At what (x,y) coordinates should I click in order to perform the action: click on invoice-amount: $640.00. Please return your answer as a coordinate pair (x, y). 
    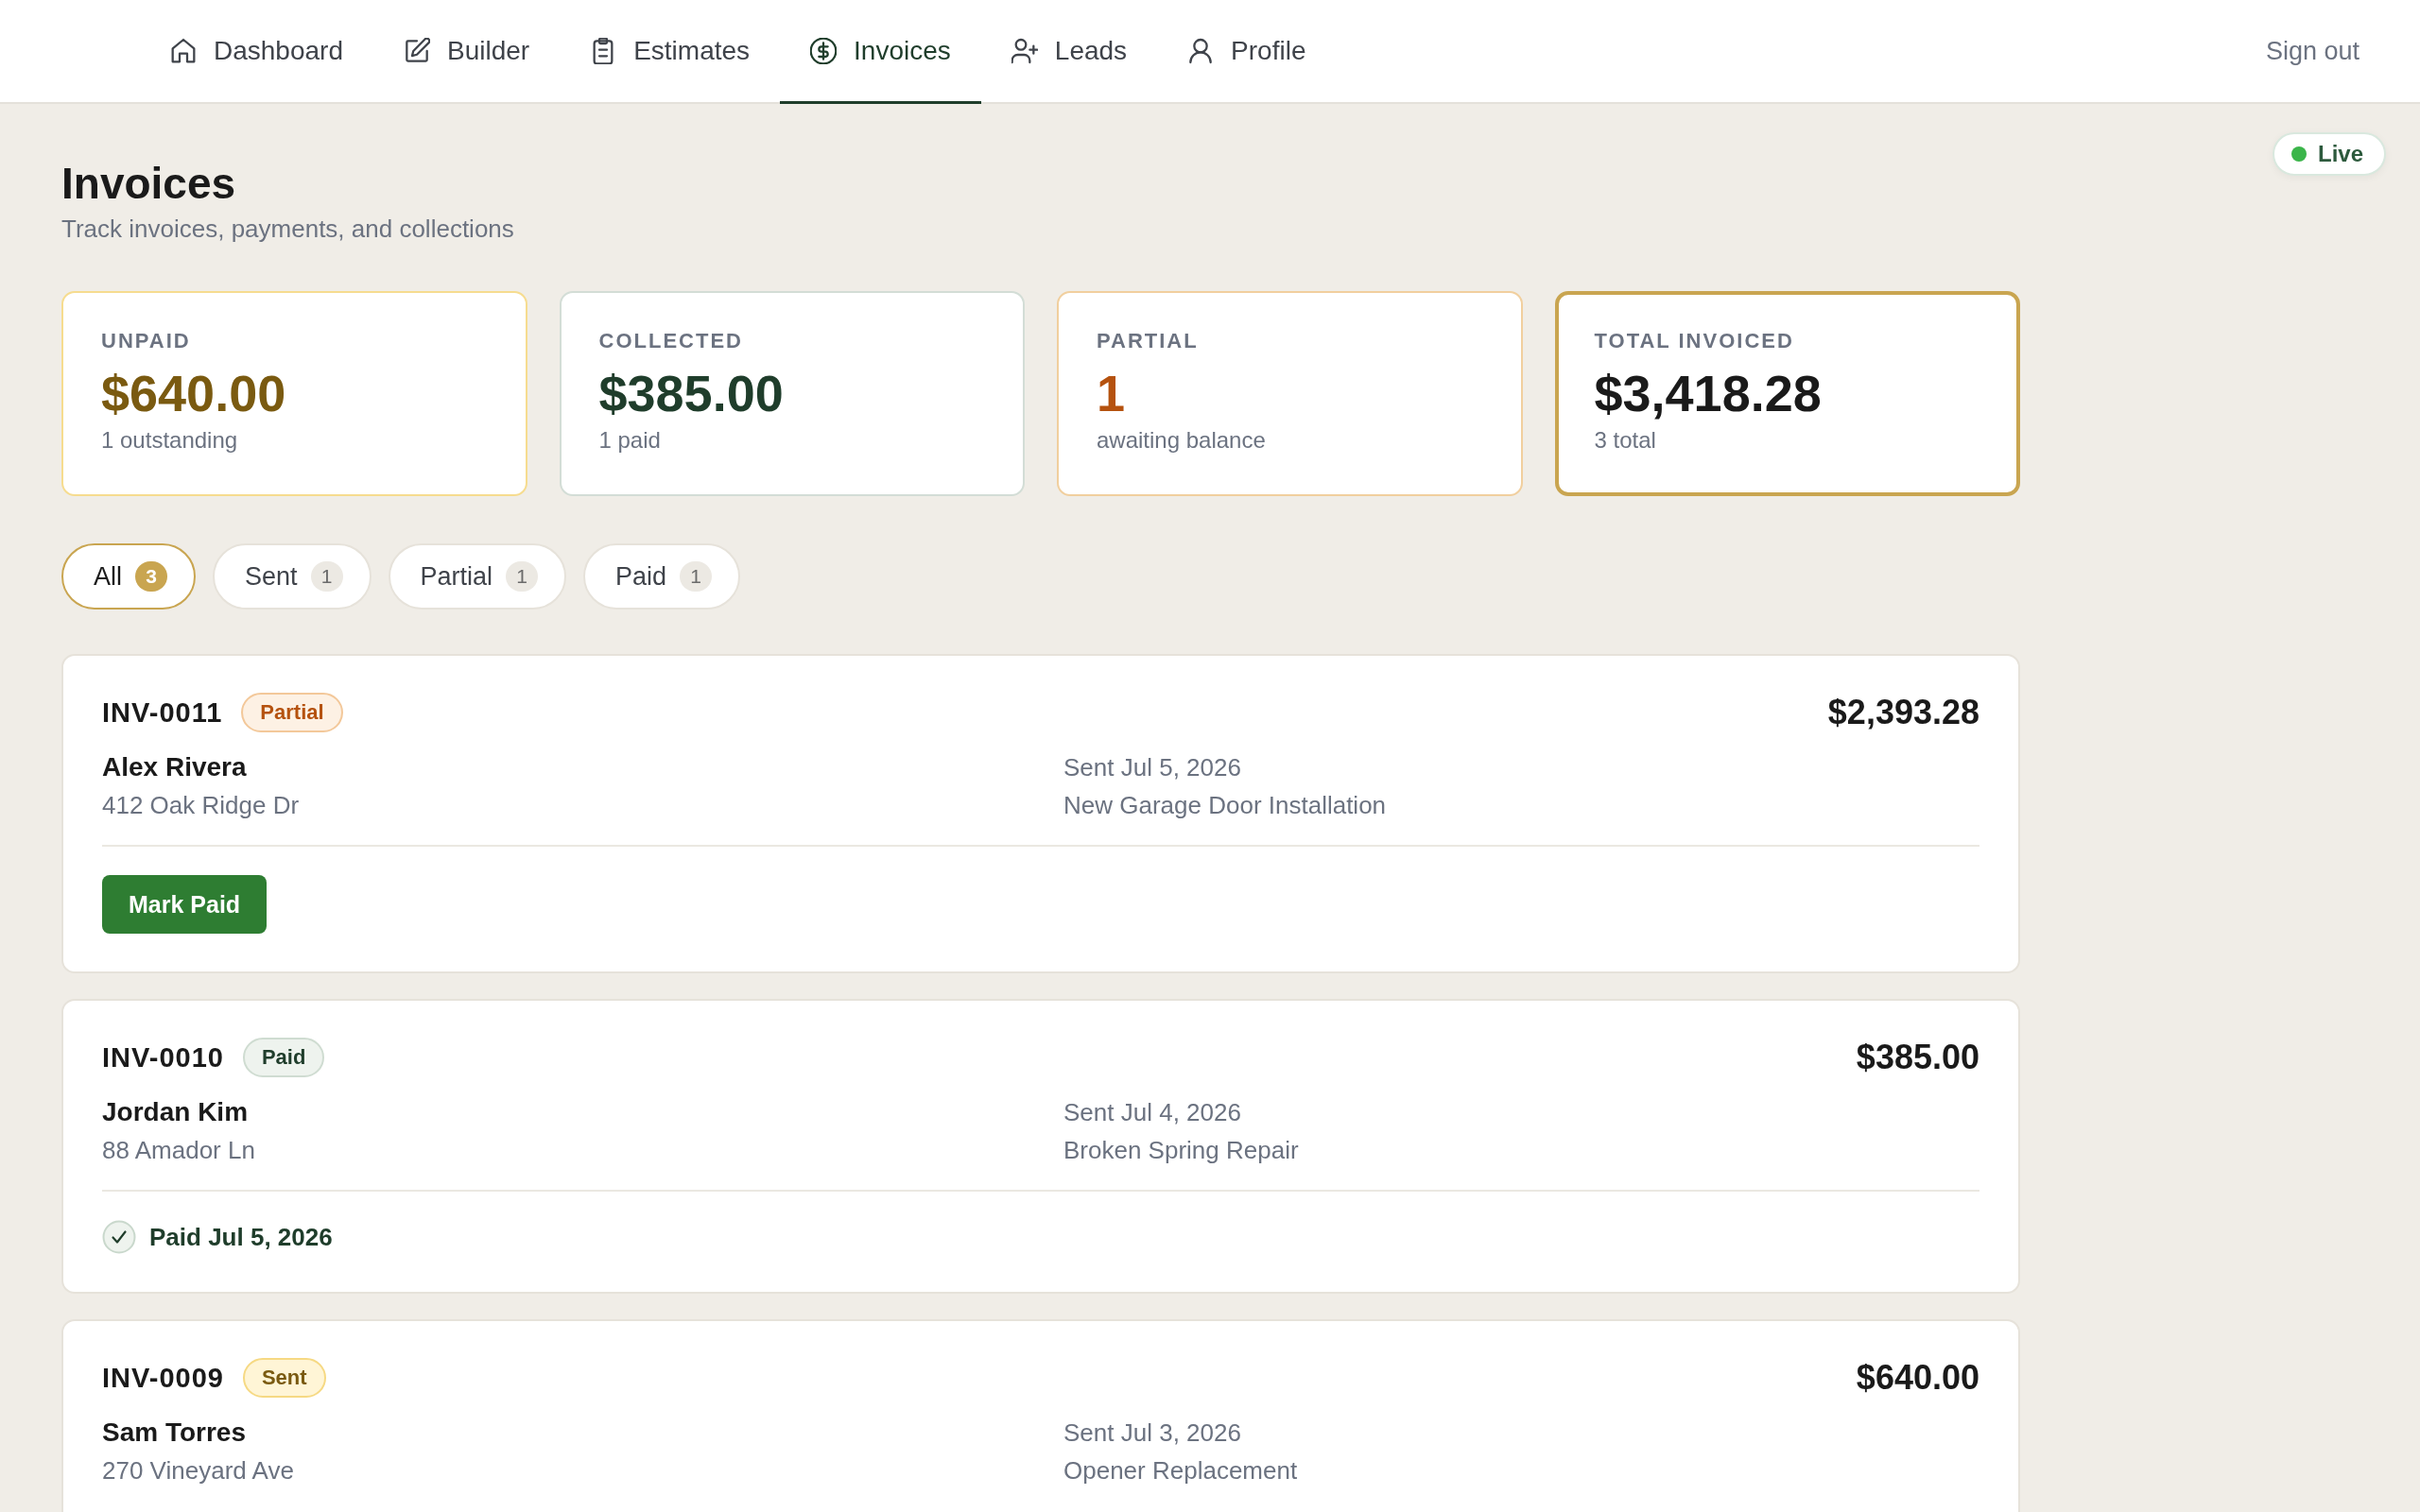
    Looking at the image, I should click on (1917, 1378).